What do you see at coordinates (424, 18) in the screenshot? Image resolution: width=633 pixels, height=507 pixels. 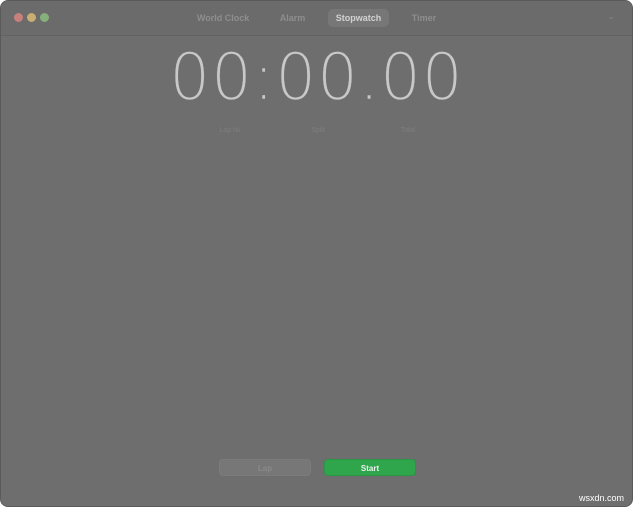 I see `tab-timer: Timer` at bounding box center [424, 18].